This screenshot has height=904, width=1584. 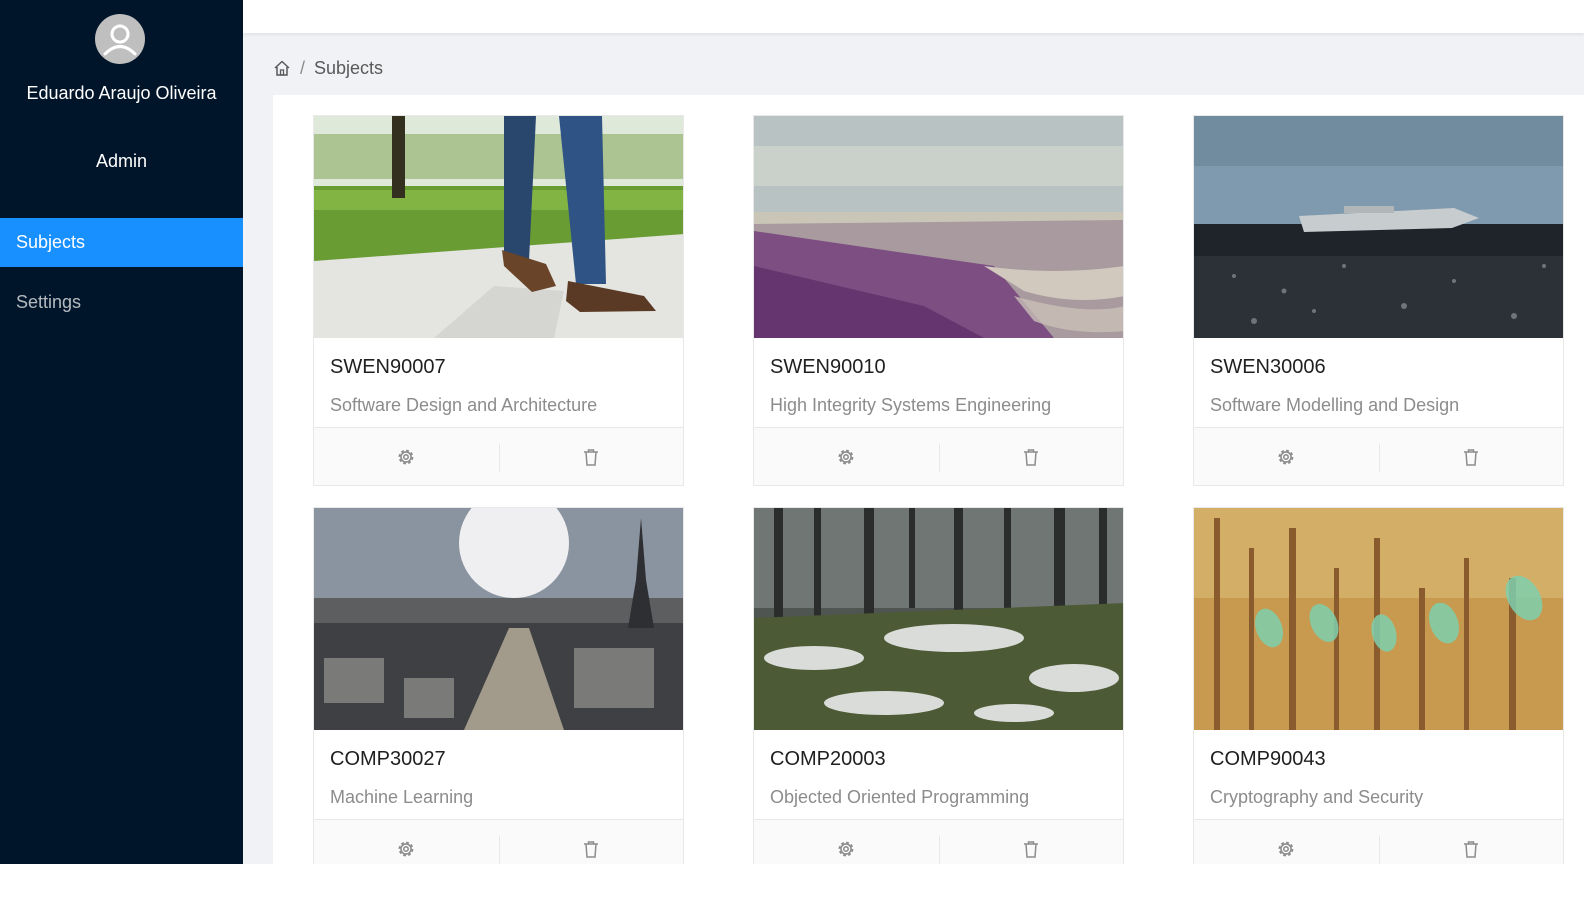 I want to click on subject-name: Cryptography and Security, so click(x=1317, y=797).